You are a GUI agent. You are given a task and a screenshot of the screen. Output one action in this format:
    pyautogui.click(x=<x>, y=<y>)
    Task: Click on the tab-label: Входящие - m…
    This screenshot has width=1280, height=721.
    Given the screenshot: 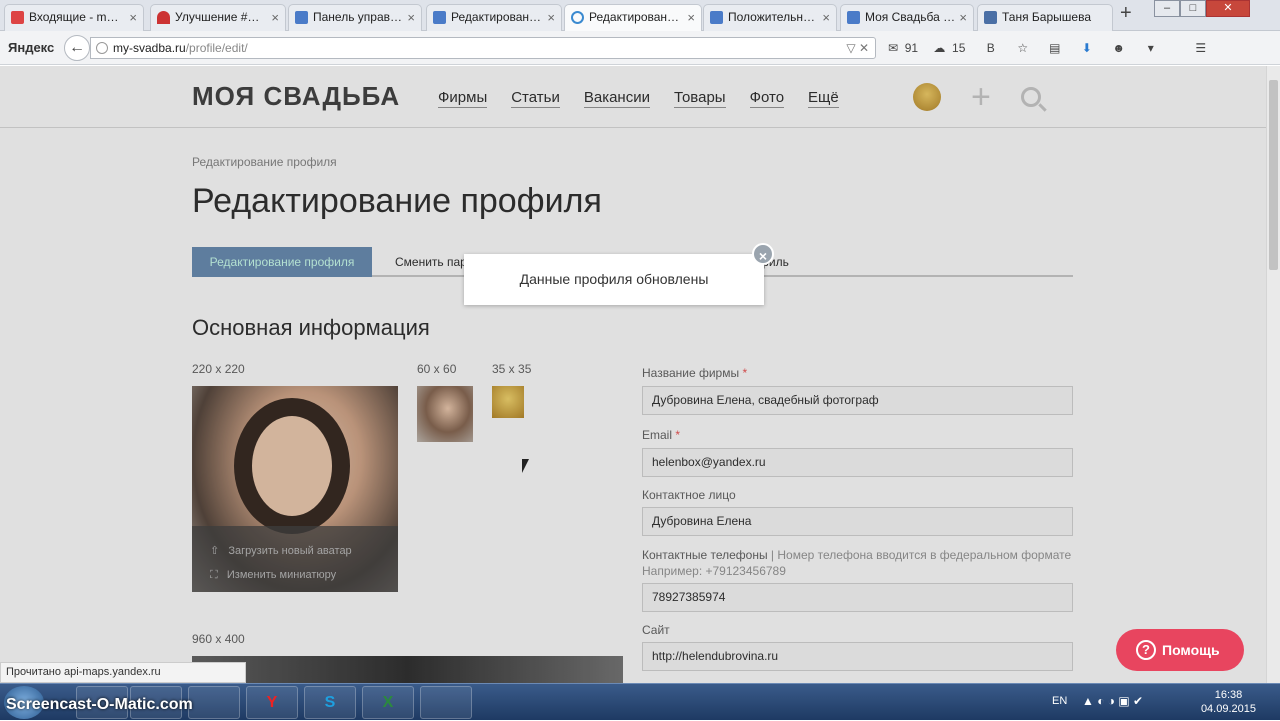 What is the action you would take?
    pyautogui.click(x=74, y=17)
    